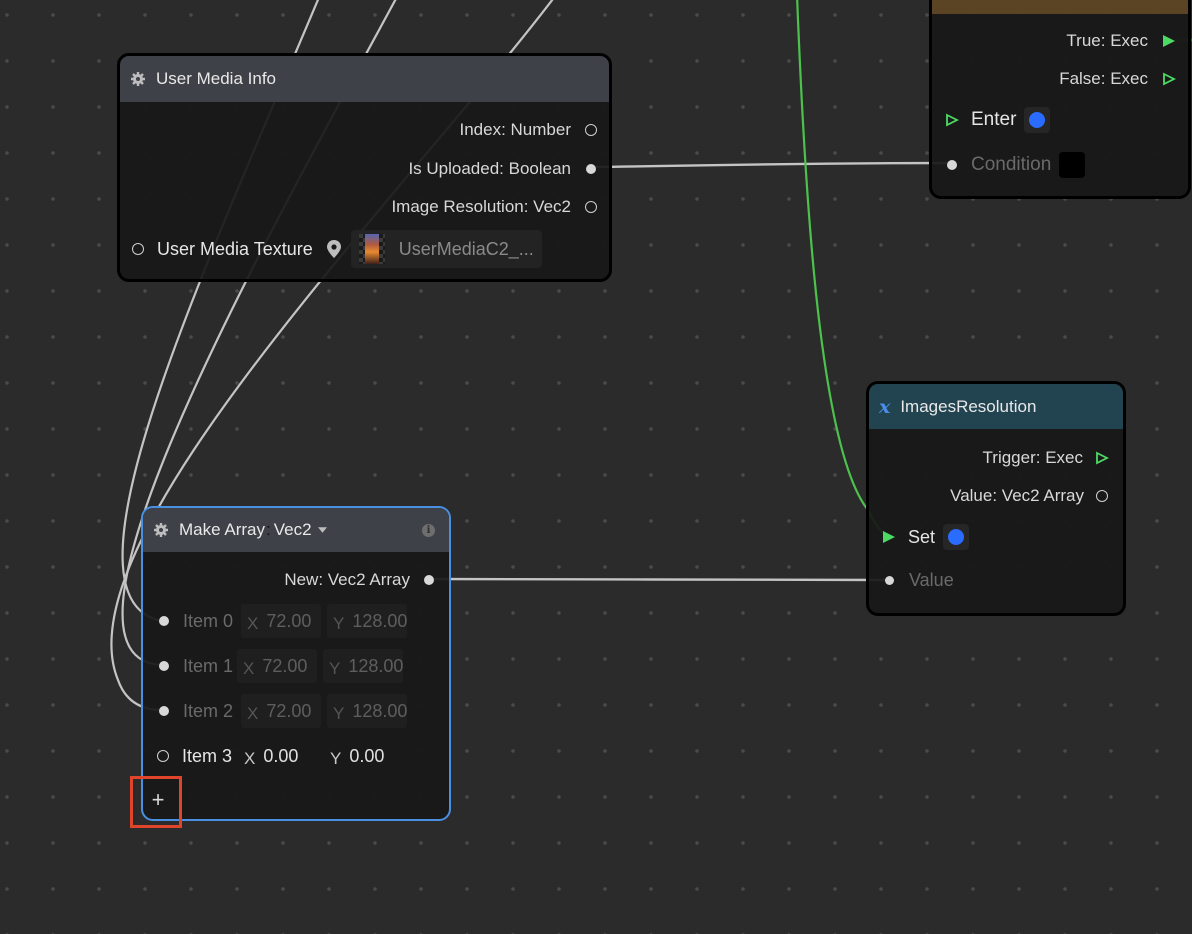 Image resolution: width=1192 pixels, height=934 pixels. What do you see at coordinates (1017, 495) in the screenshot?
I see `pin-label: Value: Vec2 Array` at bounding box center [1017, 495].